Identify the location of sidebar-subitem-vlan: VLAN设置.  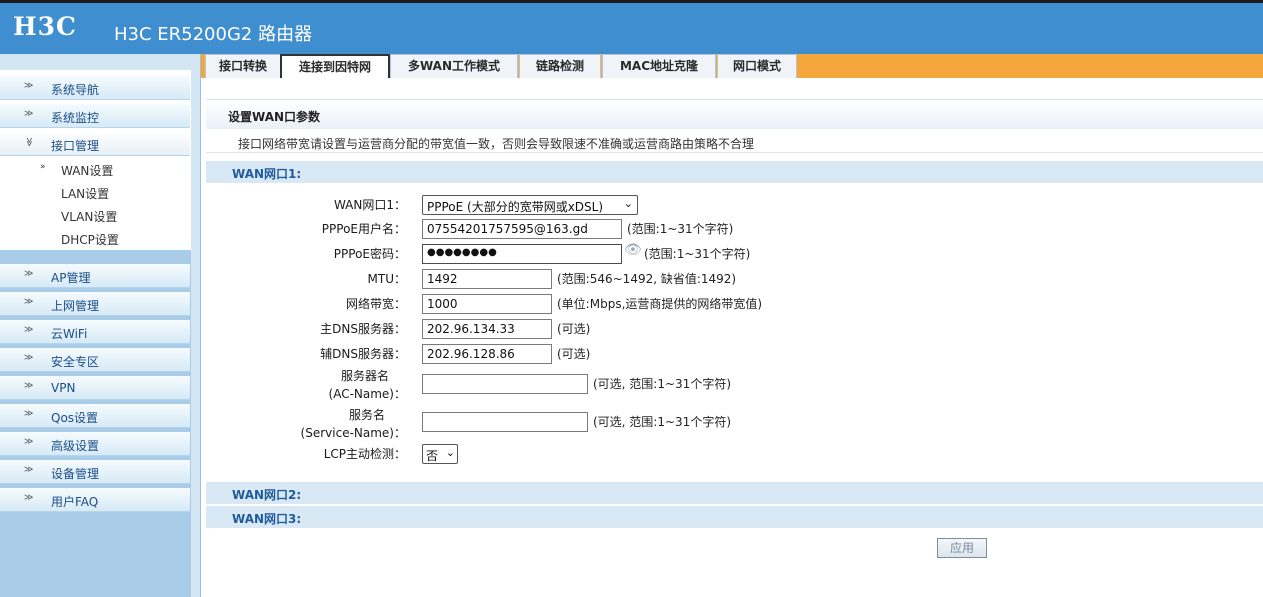
(95, 215).